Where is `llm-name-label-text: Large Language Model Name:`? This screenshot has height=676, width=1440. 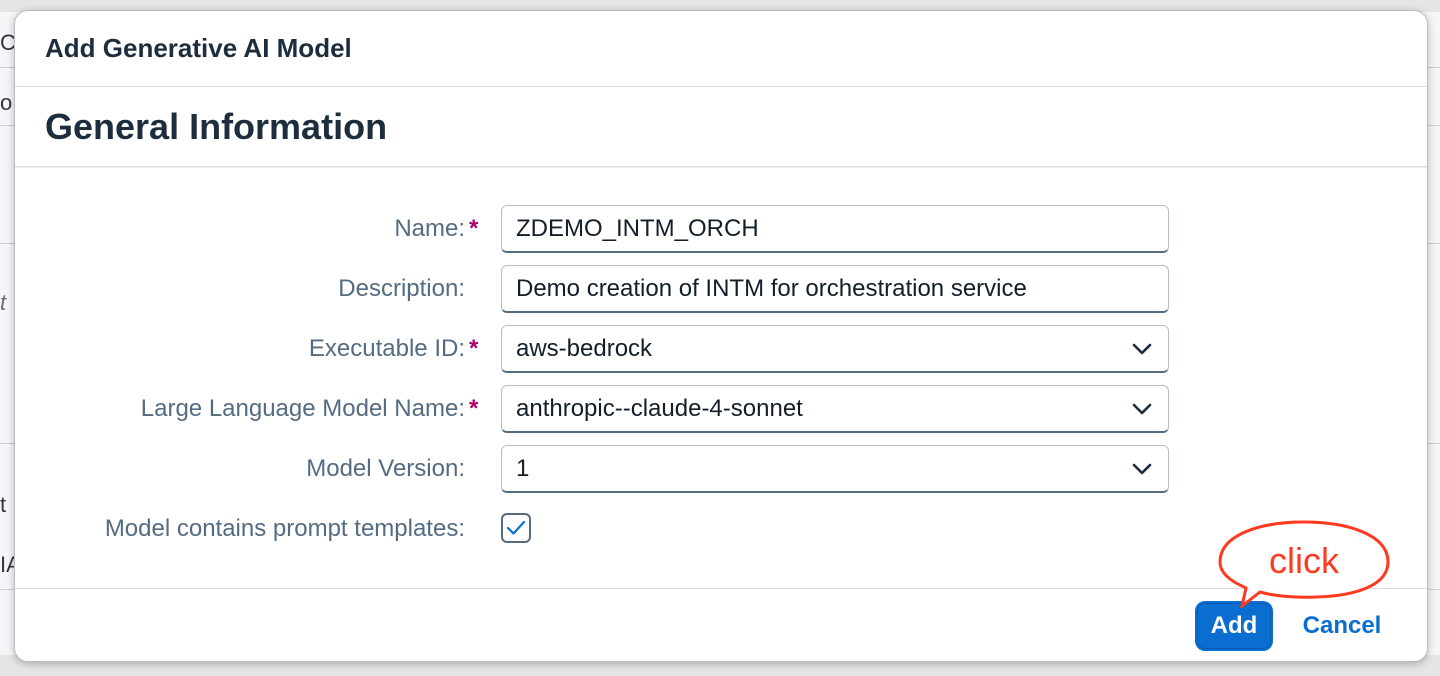
llm-name-label-text: Large Language Model Name: is located at coordinates (302, 408).